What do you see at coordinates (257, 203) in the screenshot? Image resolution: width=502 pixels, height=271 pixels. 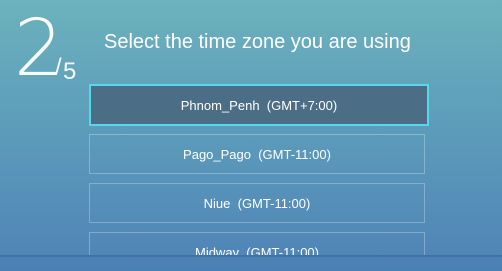 I see `timezone-option-niue: Niue (GMT-11:00)` at bounding box center [257, 203].